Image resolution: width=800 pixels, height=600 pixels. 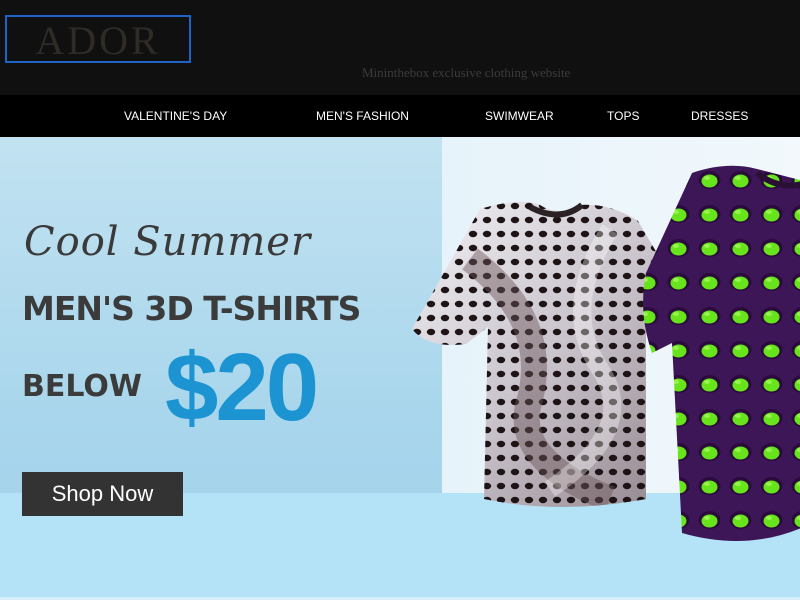 What do you see at coordinates (191, 308) in the screenshot?
I see `promo-title: MEN'S 3D T-SHIRTS` at bounding box center [191, 308].